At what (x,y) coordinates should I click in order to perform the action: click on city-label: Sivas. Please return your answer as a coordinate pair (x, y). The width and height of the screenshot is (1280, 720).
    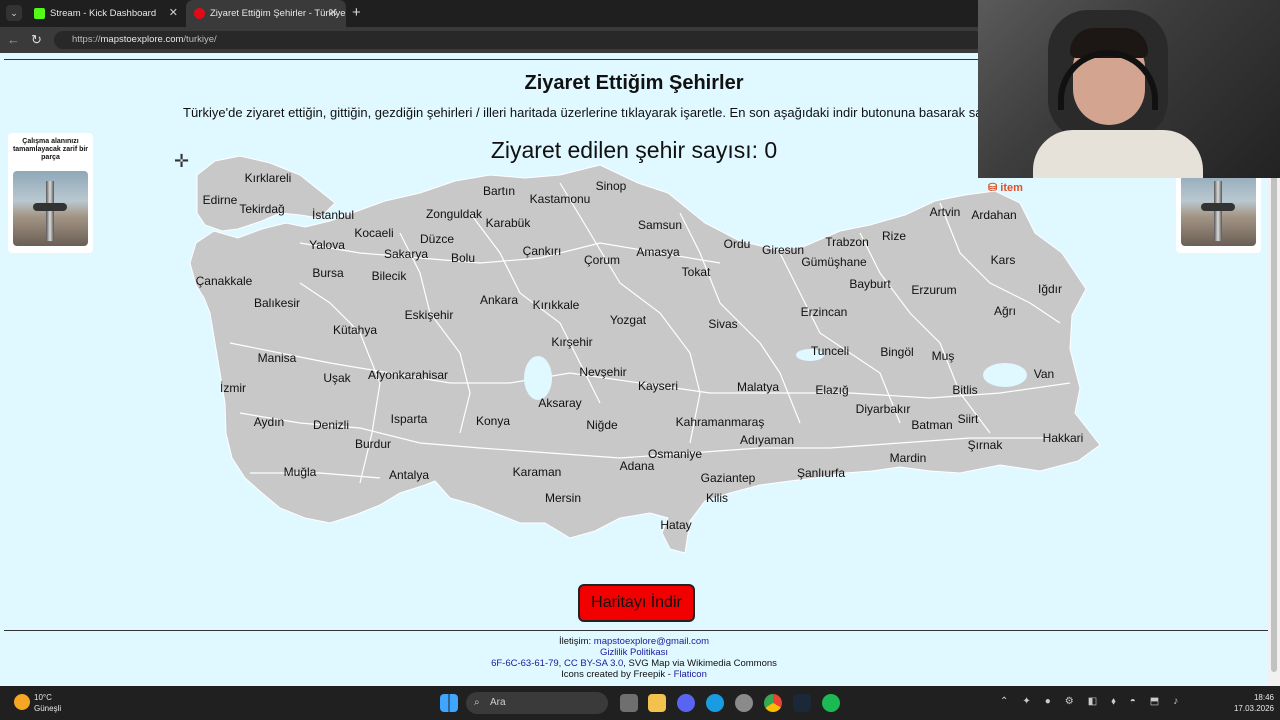
    Looking at the image, I should click on (722, 324).